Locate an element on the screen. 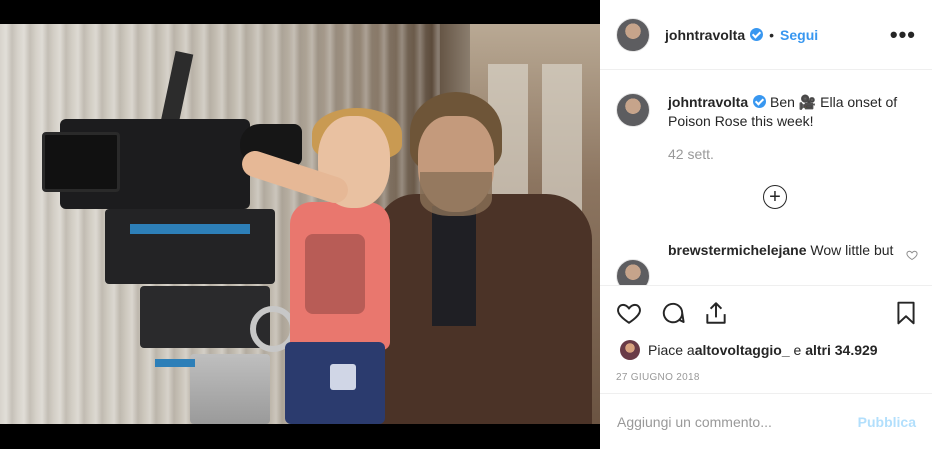 The height and width of the screenshot is (449, 932). comment-body: Wow little but is located at coordinates (850, 250).